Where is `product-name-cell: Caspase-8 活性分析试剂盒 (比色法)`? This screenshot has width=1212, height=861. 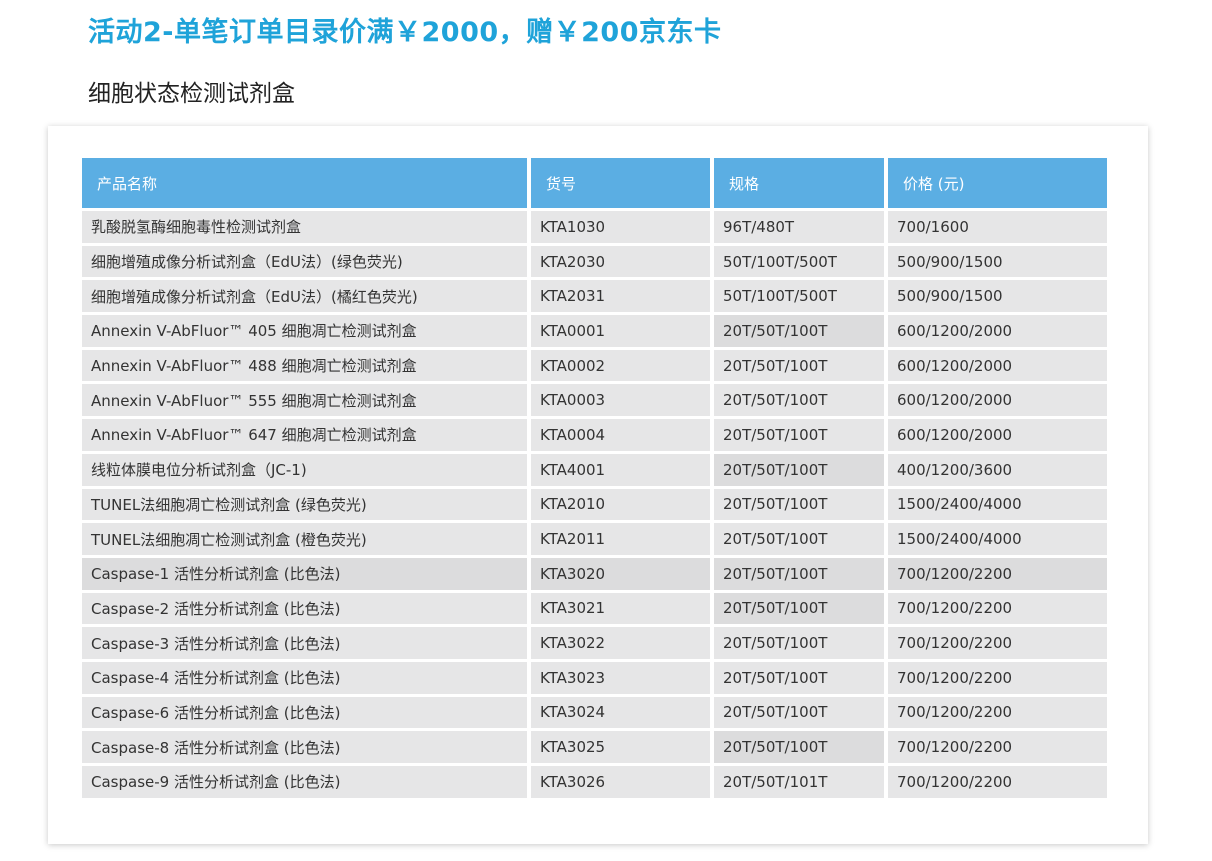
product-name-cell: Caspase-8 活性分析试剂盒 (比色法) is located at coordinates (304, 747).